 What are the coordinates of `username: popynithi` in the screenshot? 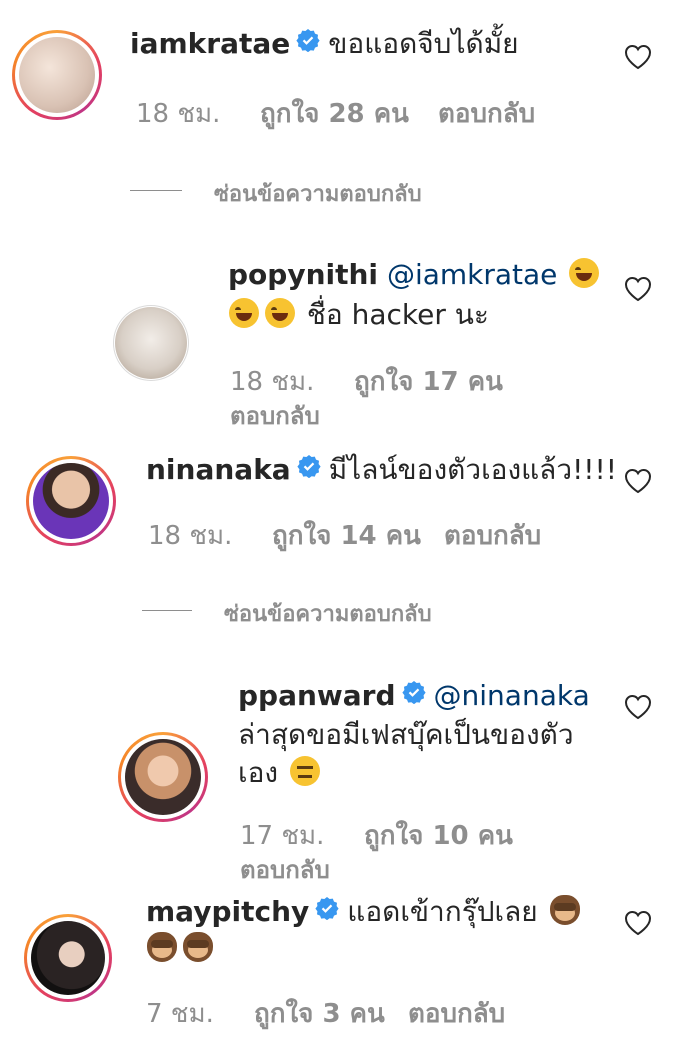 It's located at (303, 274).